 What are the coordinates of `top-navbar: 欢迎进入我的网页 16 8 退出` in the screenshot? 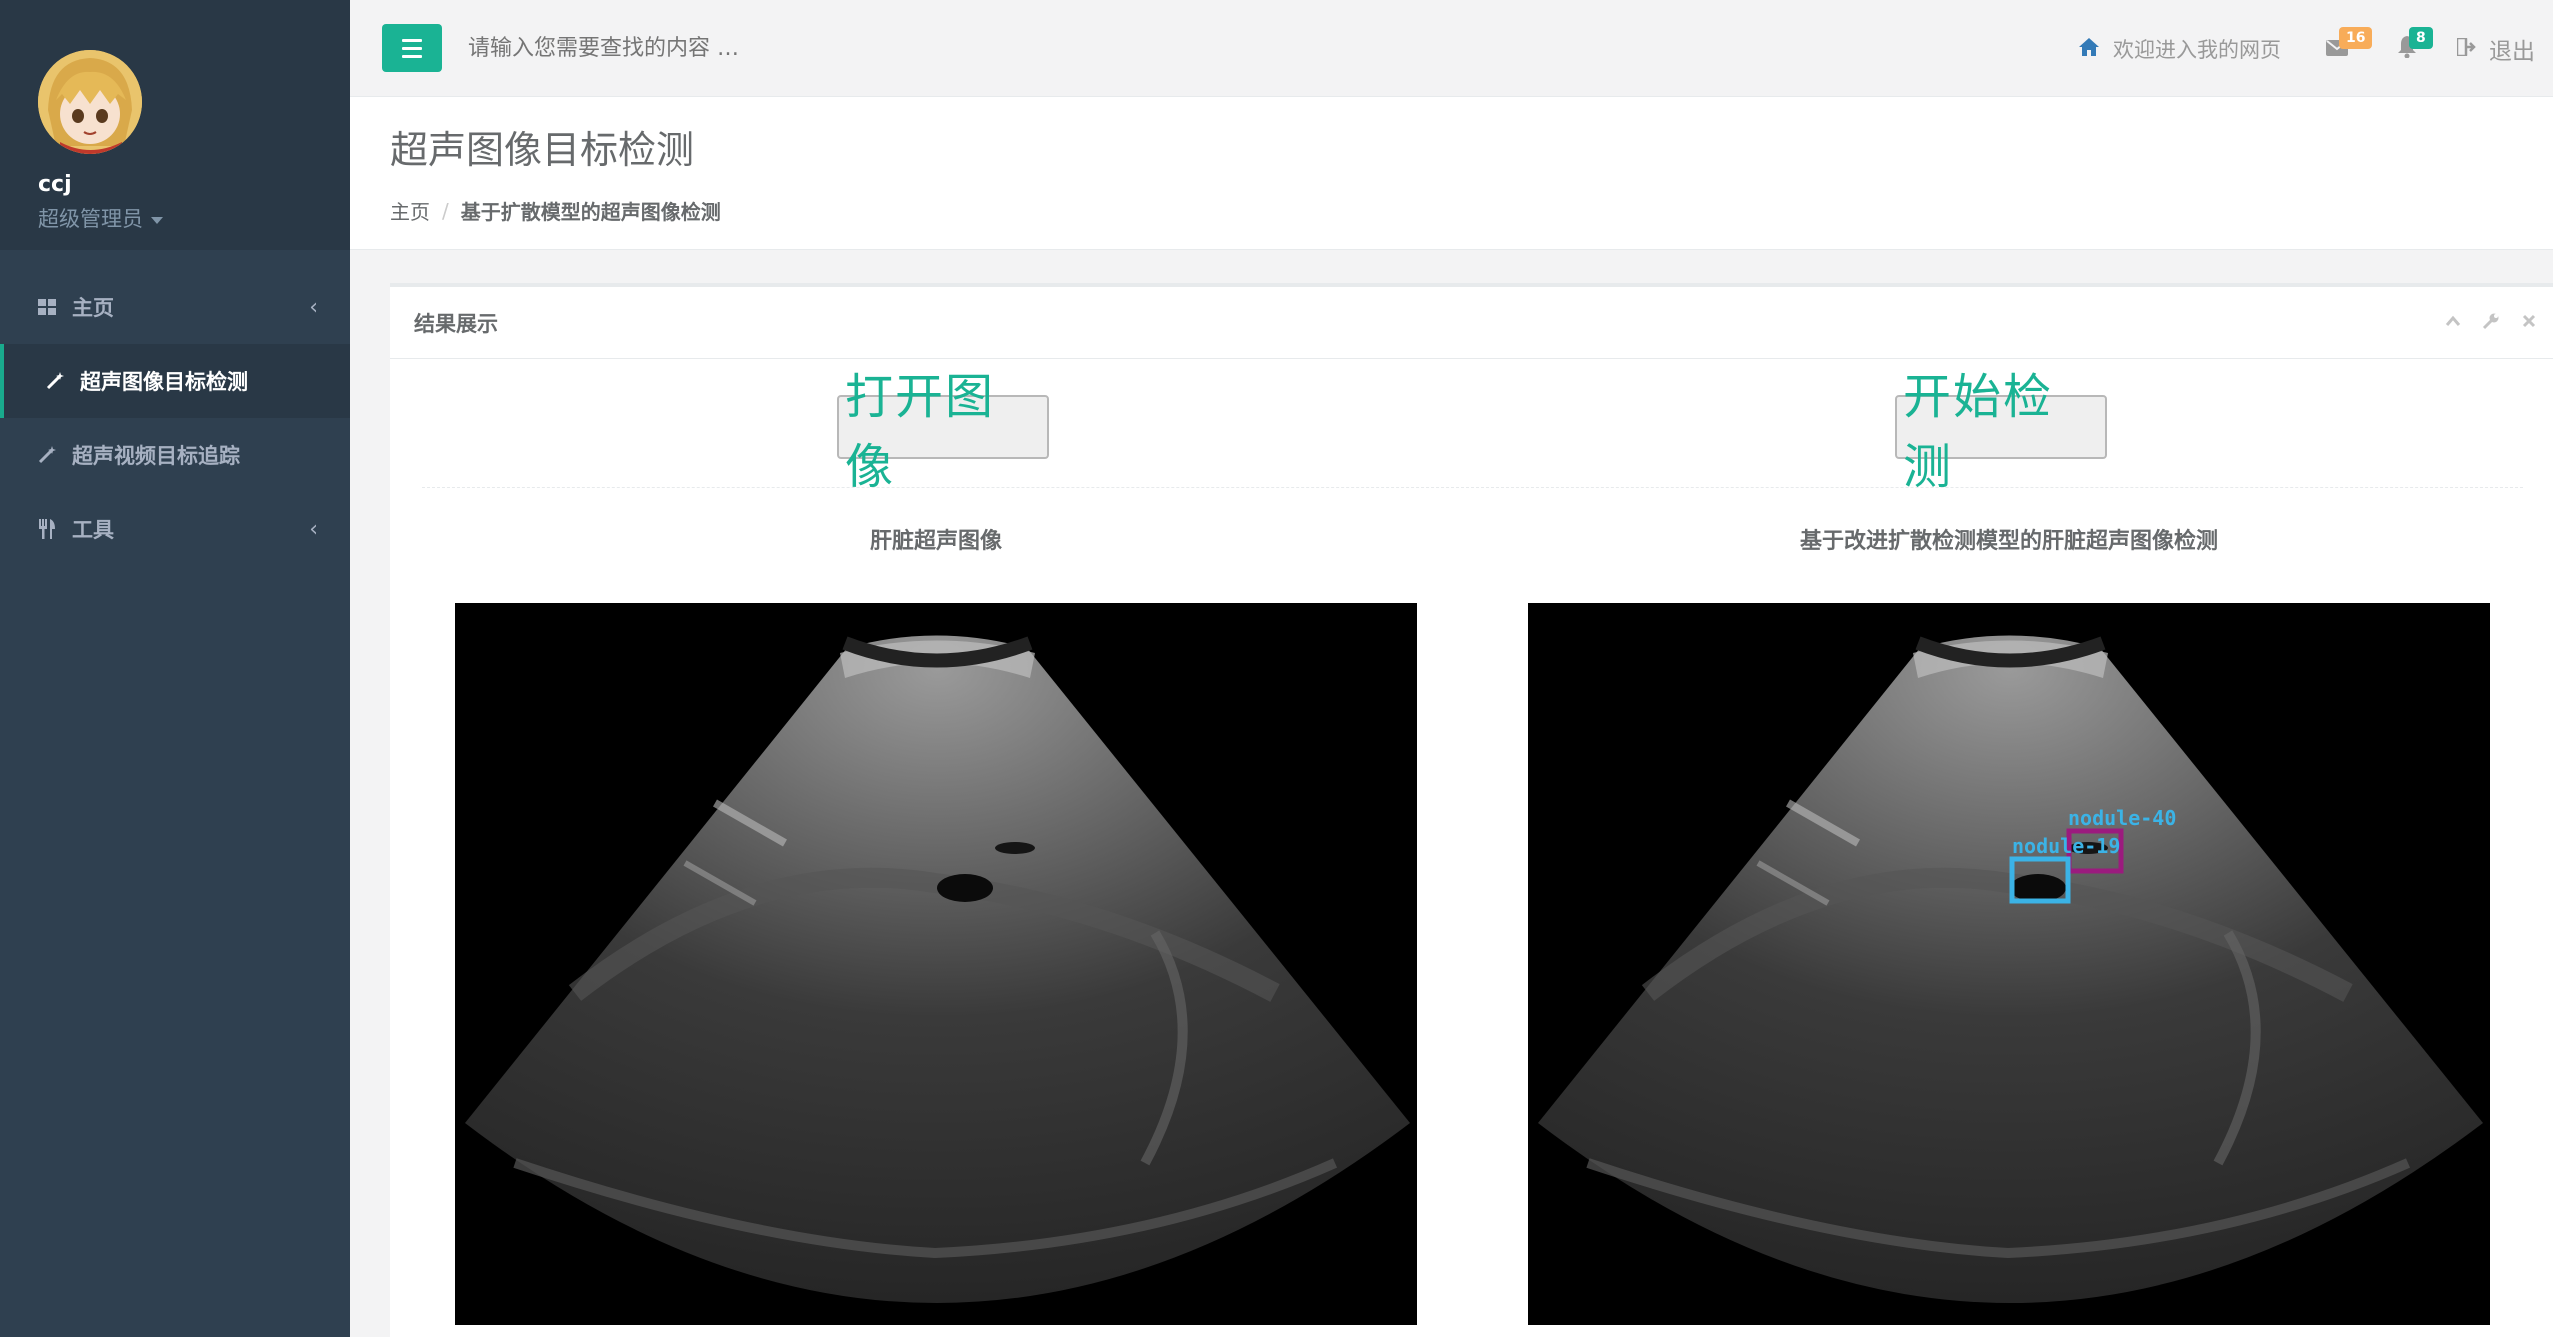 It's located at (1451, 48).